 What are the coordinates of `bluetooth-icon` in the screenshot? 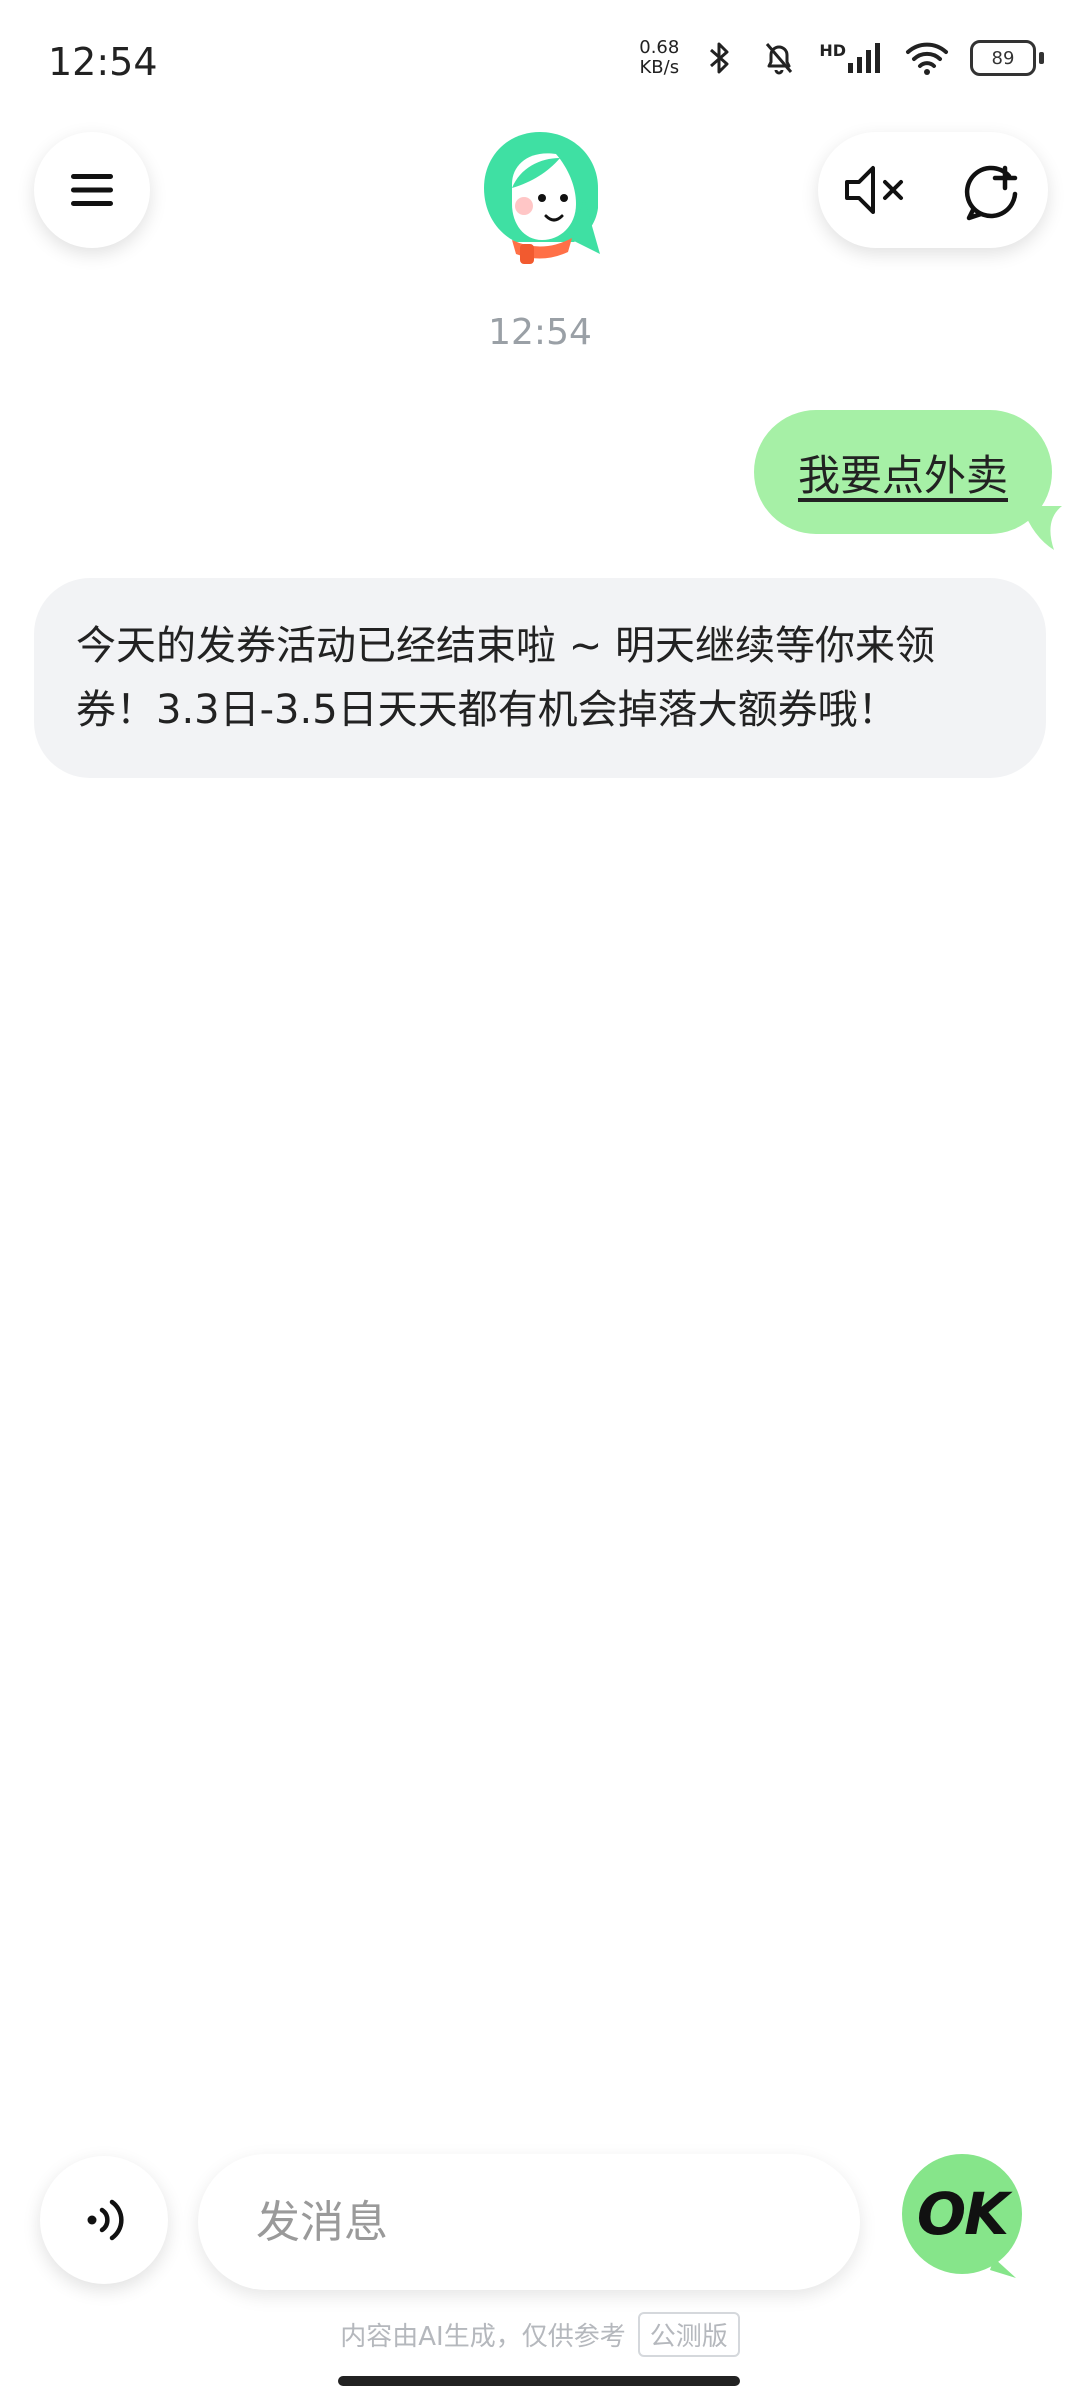 It's located at (719, 58).